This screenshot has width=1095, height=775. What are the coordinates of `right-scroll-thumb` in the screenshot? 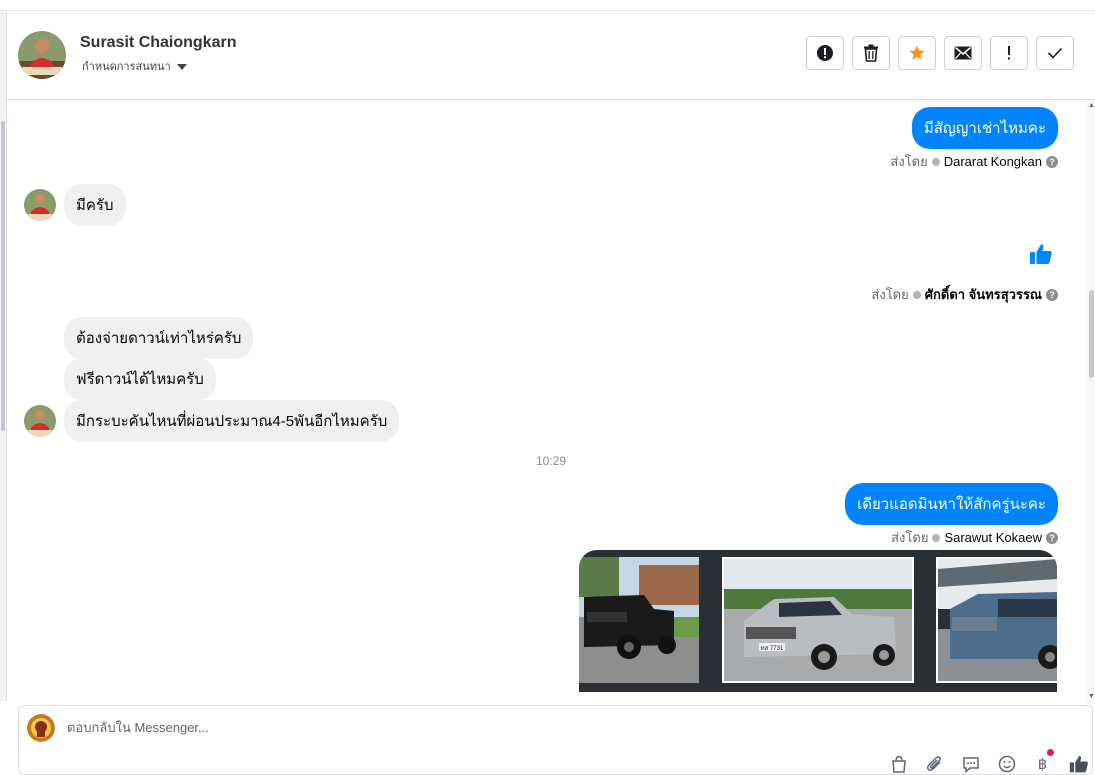 It's located at (1091, 334).